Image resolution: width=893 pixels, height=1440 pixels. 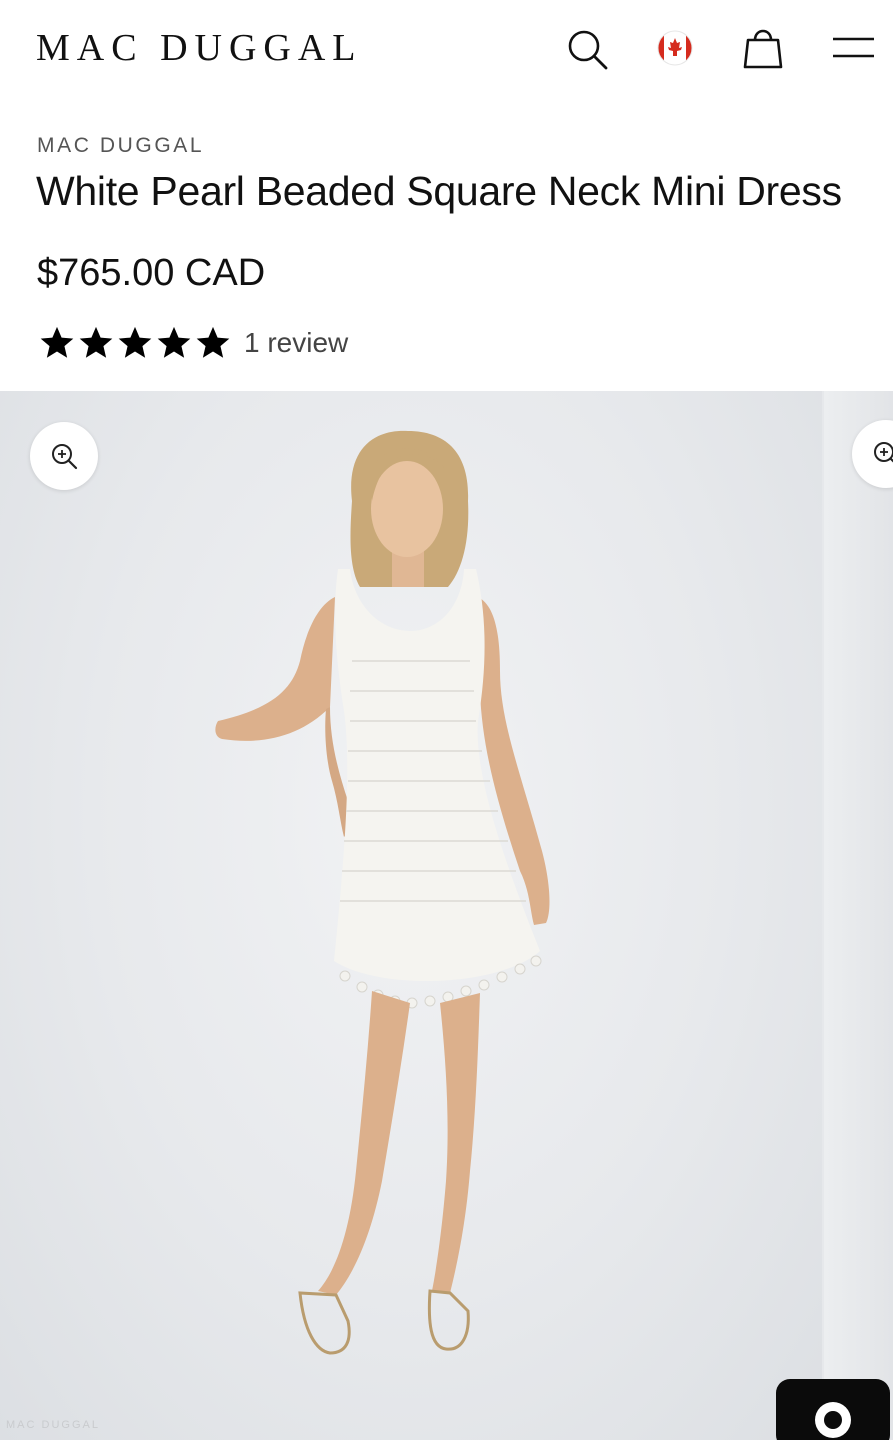 I want to click on product-rating: 1 review, so click(x=193, y=343).